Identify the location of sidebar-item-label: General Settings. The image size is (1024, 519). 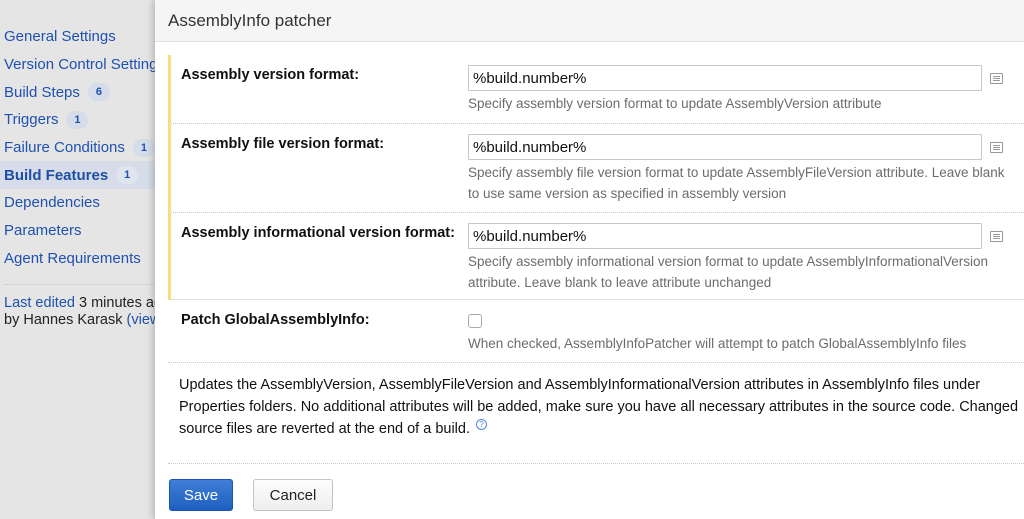
(60, 37).